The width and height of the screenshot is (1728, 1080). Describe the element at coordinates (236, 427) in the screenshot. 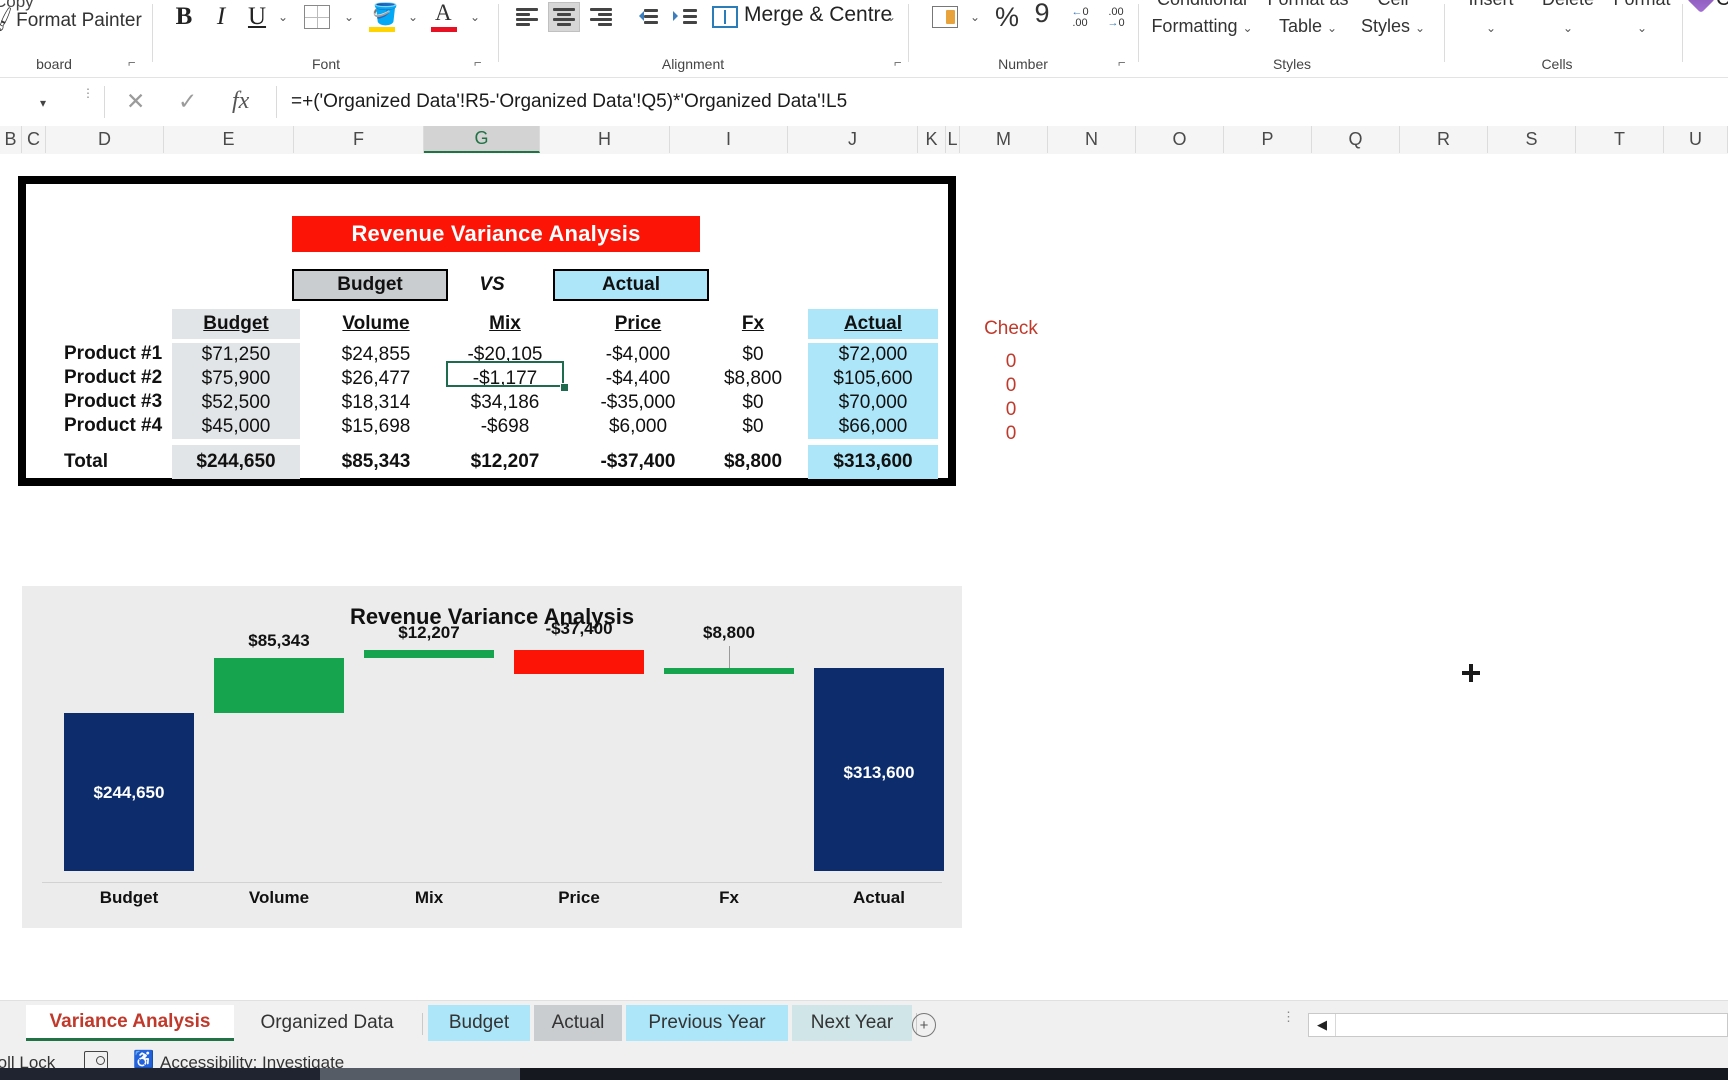

I see `cell-budget-p4: $45,000` at that location.